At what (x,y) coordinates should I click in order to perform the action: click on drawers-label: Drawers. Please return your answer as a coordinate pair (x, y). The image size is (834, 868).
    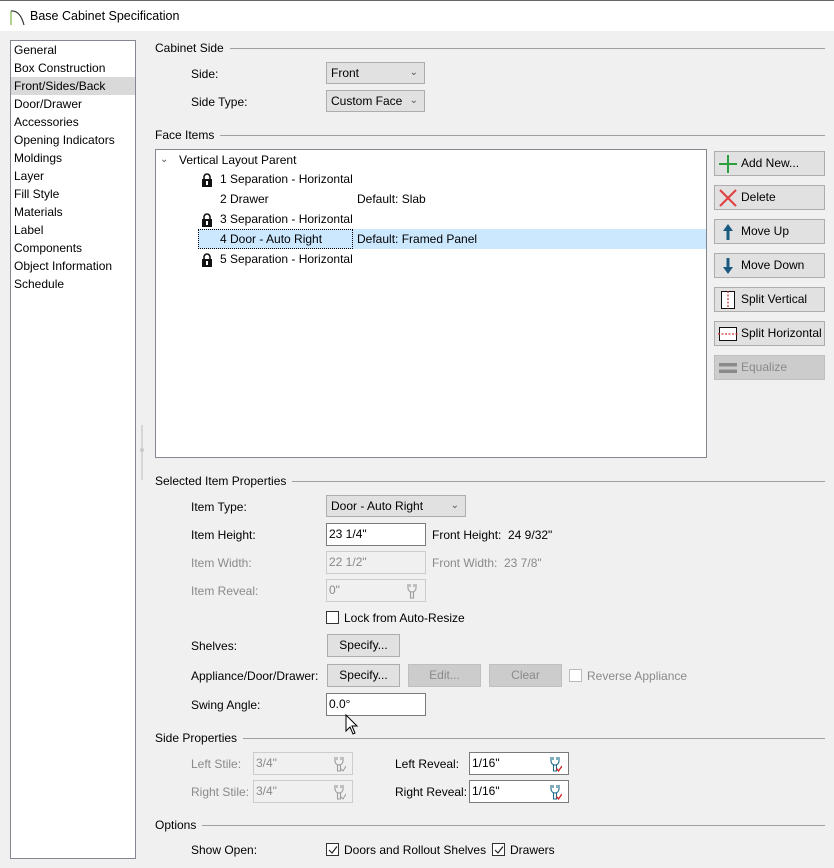
    Looking at the image, I should click on (532, 850).